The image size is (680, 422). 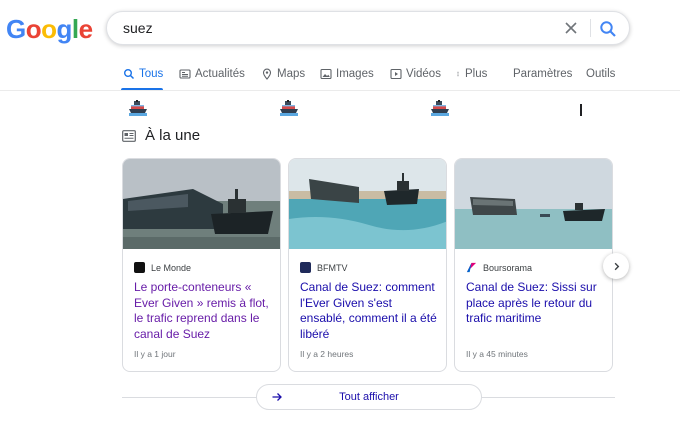 I want to click on tab-label: Plus, so click(x=476, y=74).